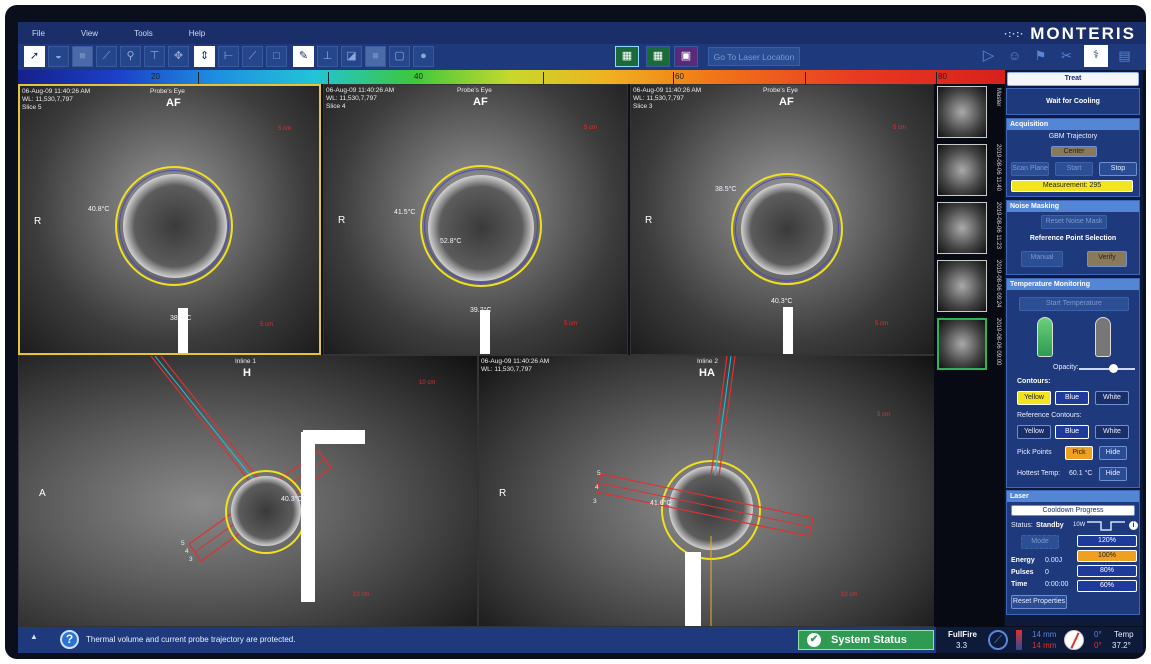 The width and height of the screenshot is (1151, 664). I want to click on reset-properties-button: Reset Properties, so click(1039, 602).